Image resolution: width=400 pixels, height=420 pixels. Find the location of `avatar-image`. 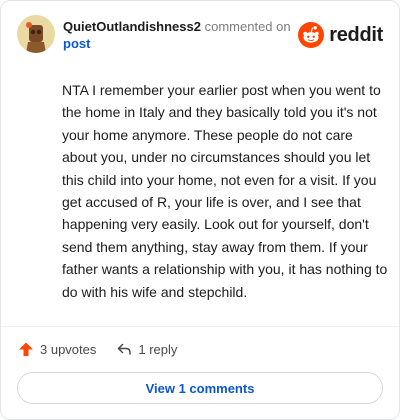

avatar-image is located at coordinates (36, 34).